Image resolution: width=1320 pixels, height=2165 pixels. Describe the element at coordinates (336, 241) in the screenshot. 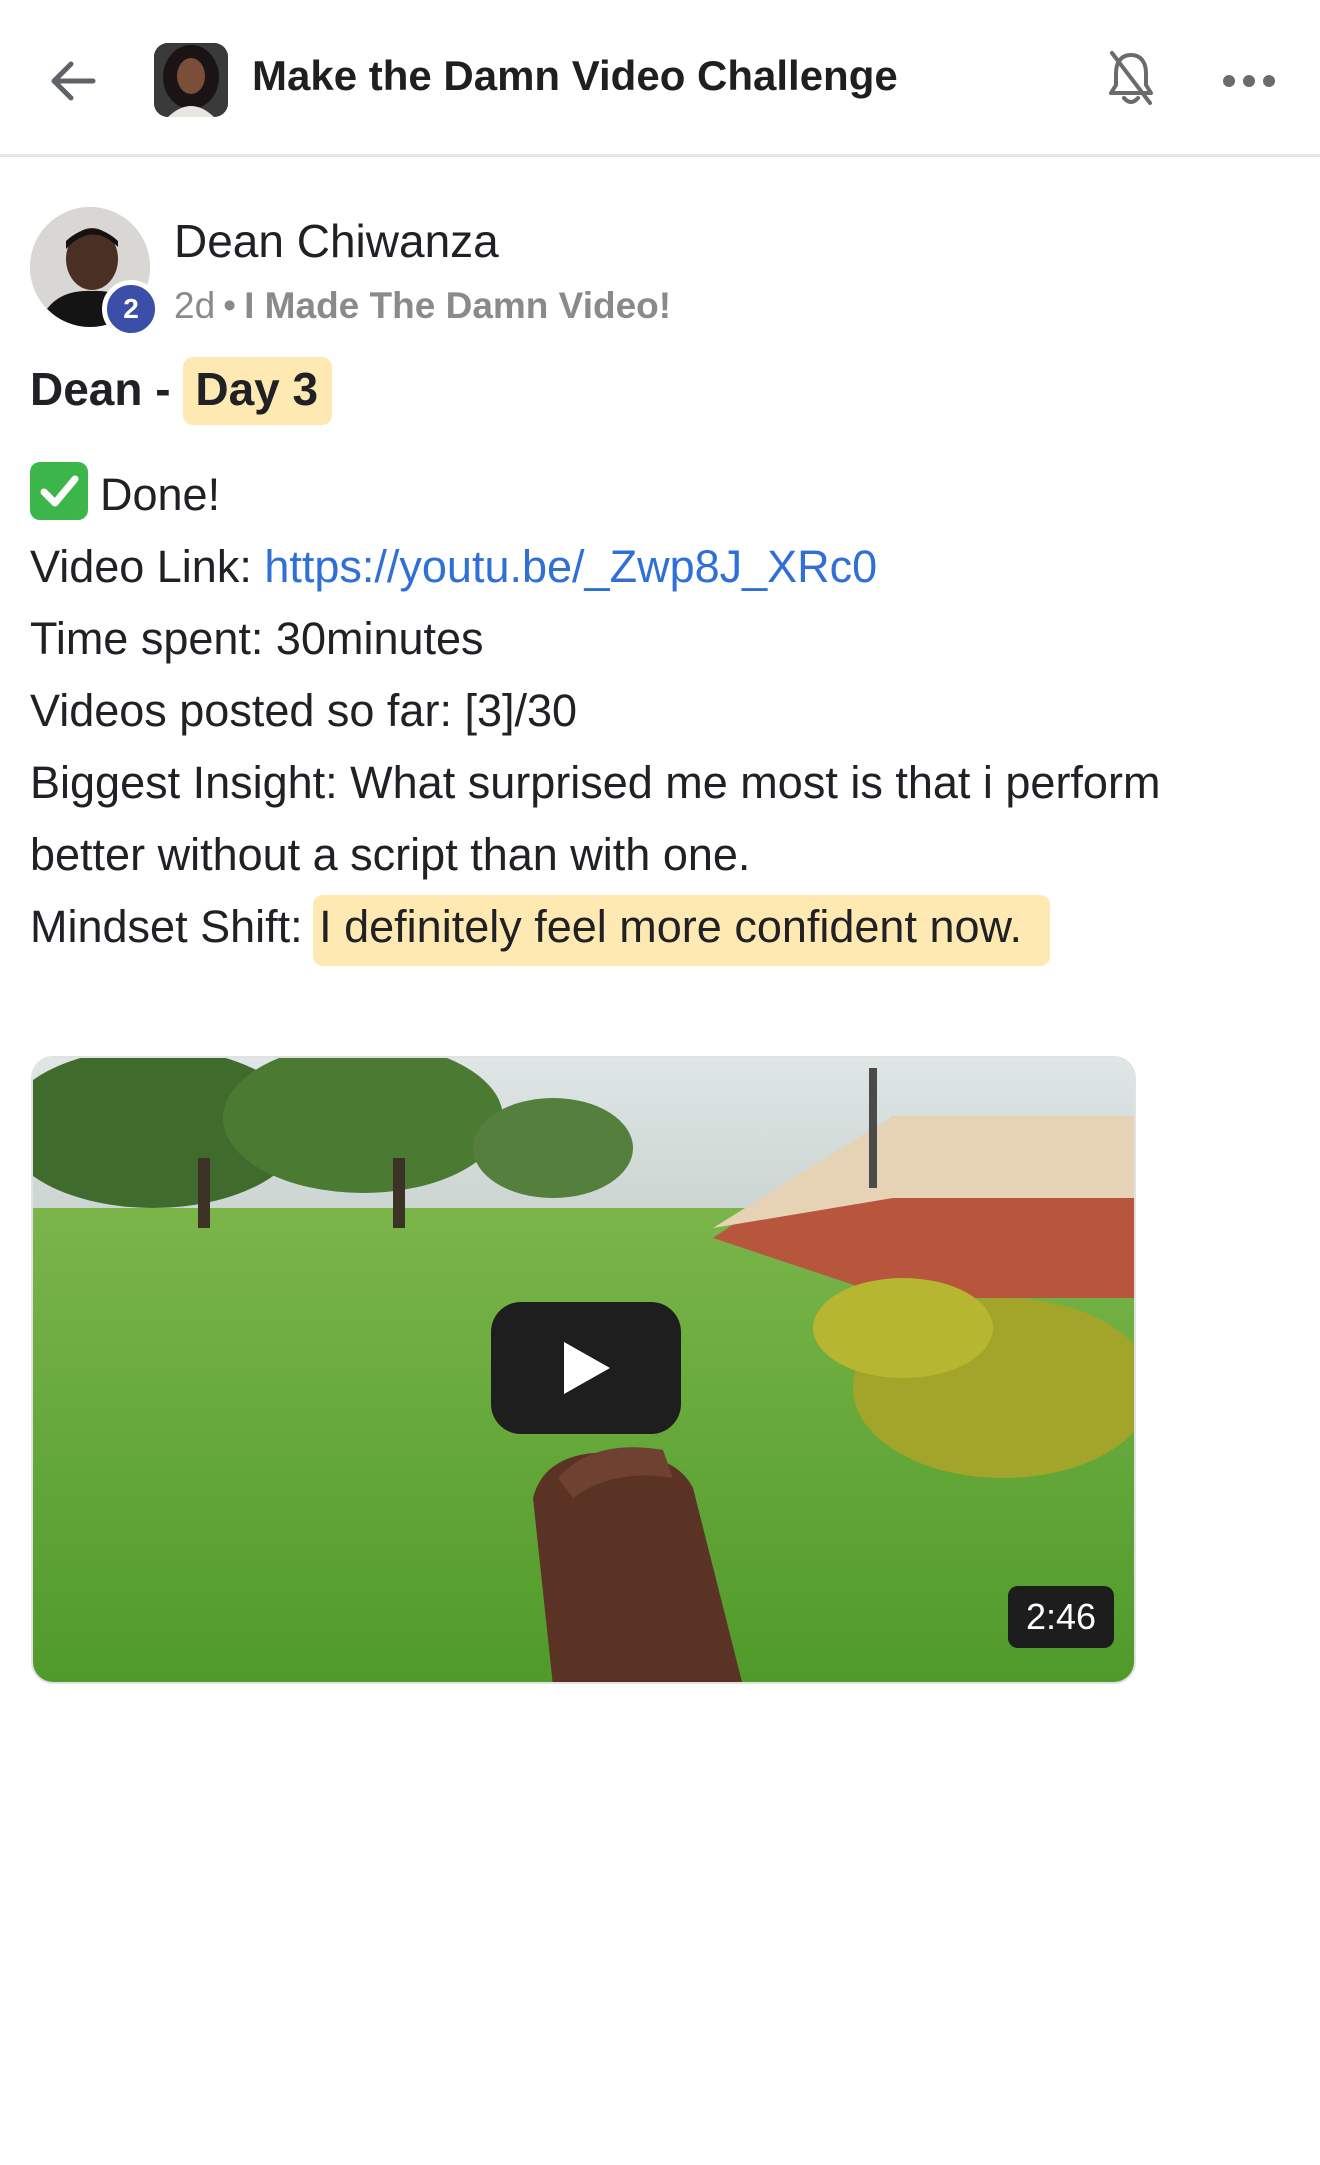

I see `author-name: Dean Chiwanza` at that location.